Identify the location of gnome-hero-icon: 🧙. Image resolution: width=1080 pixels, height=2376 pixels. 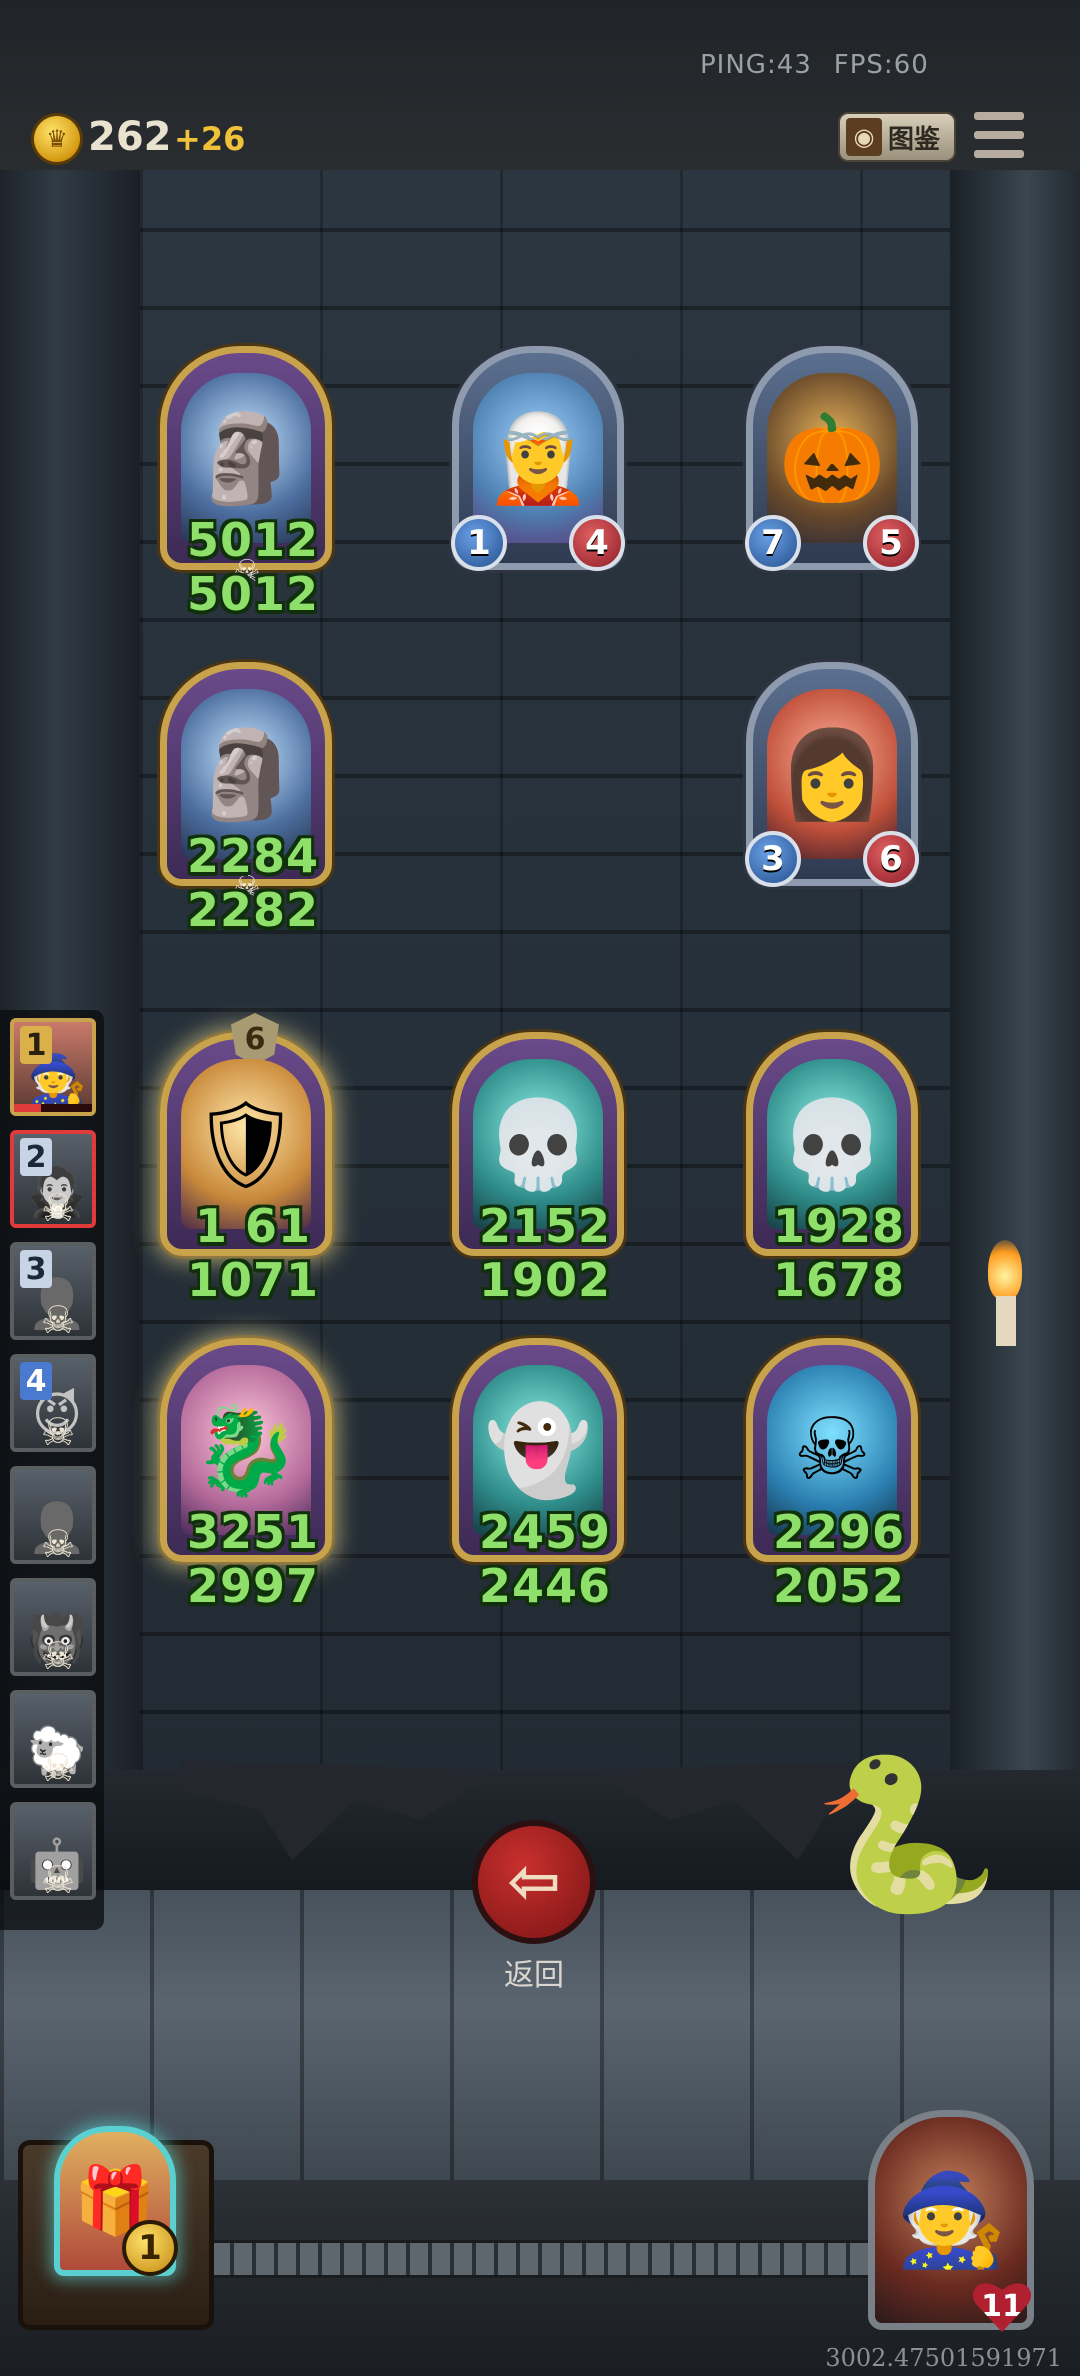
(951, 2220).